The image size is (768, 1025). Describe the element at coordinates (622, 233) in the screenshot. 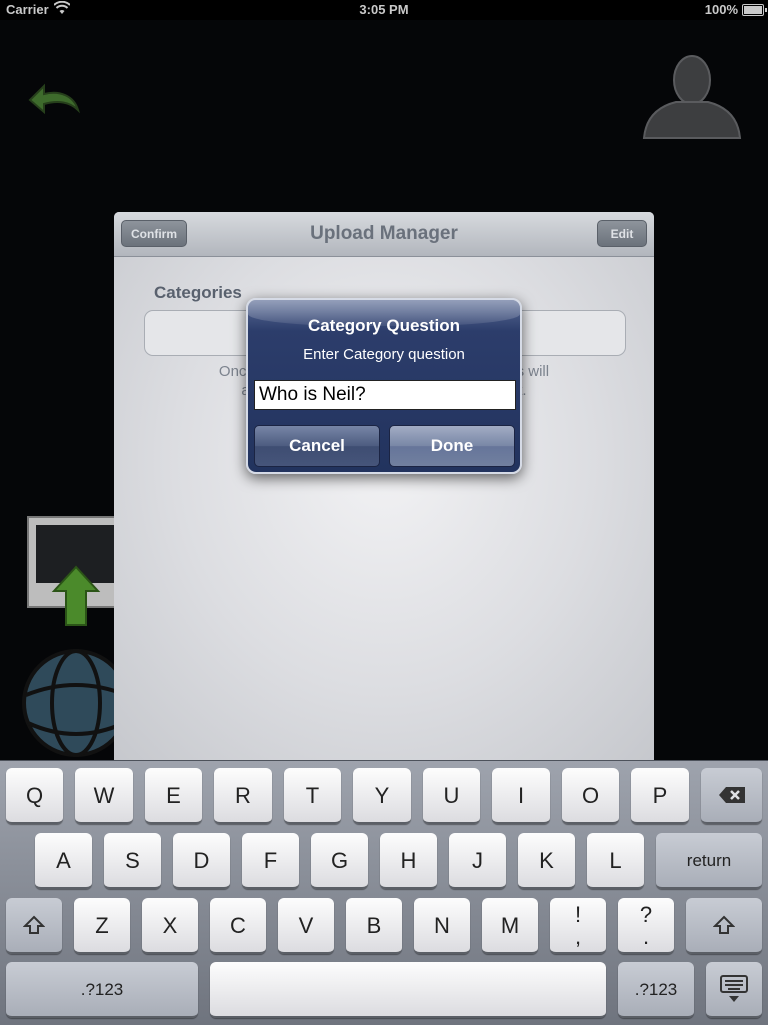

I see `edit-button: Edit` at that location.